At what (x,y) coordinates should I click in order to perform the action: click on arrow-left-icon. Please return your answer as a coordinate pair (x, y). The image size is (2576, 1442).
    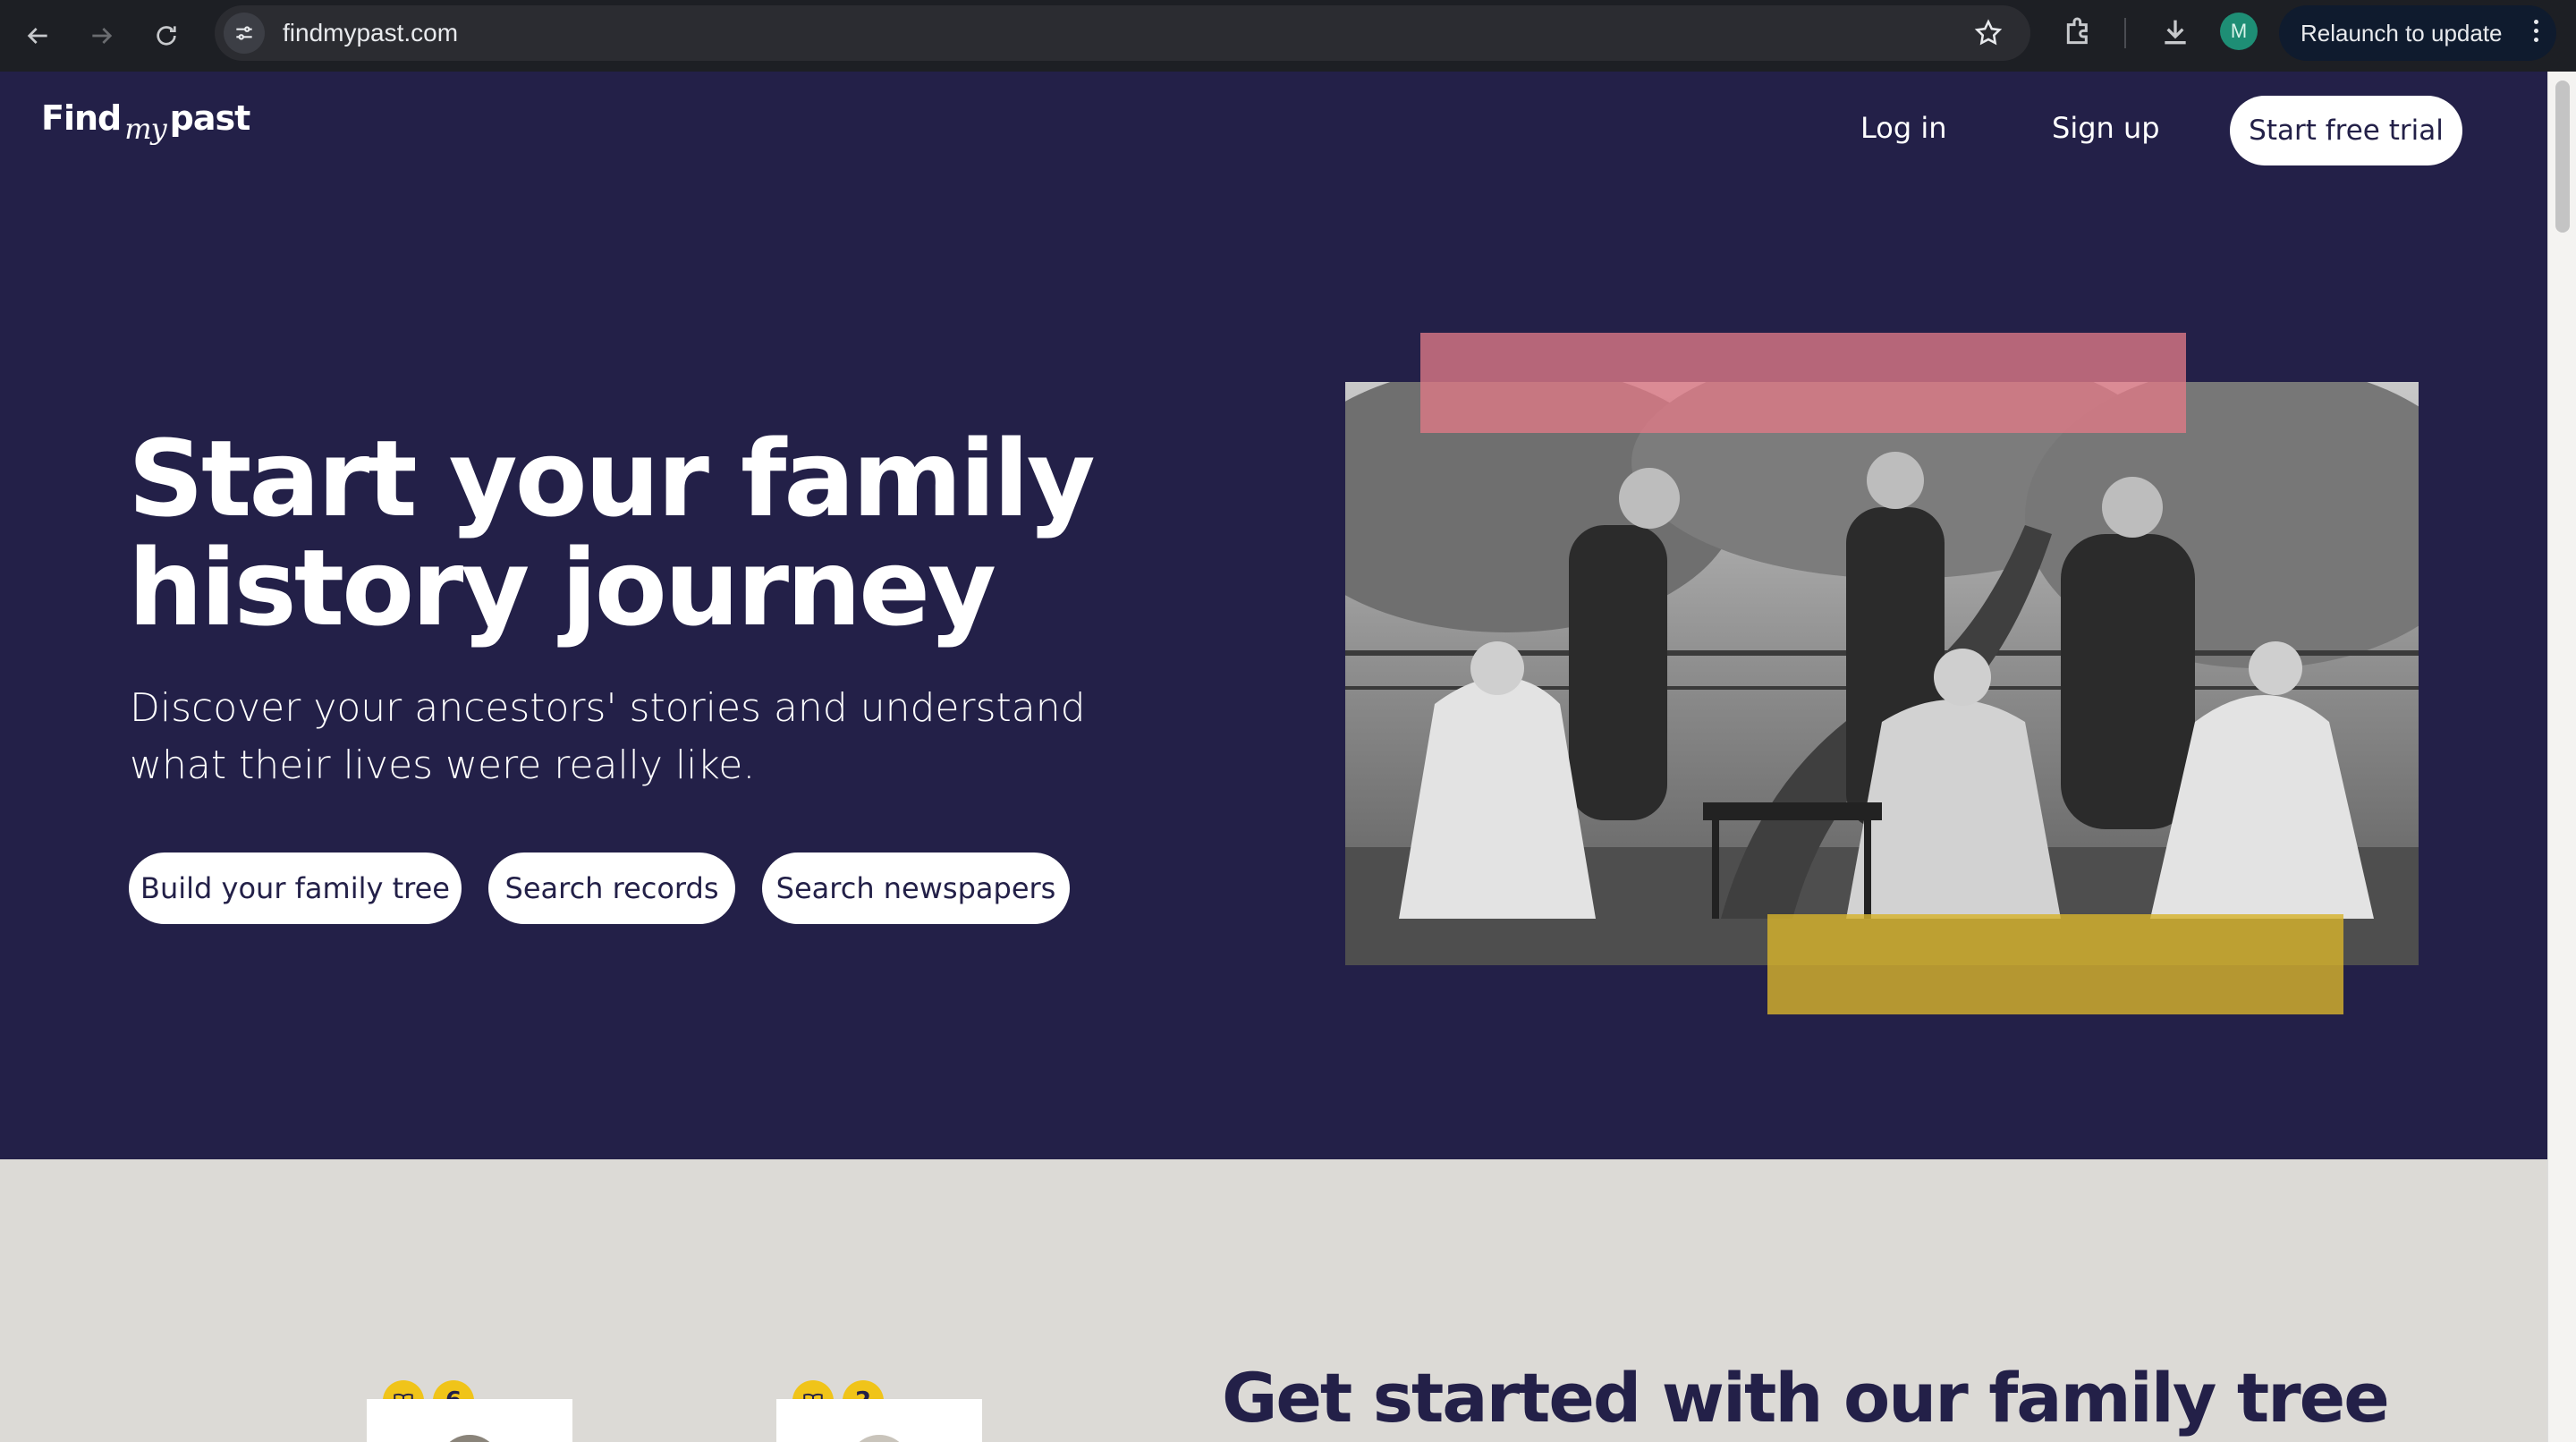
    Looking at the image, I should click on (37, 36).